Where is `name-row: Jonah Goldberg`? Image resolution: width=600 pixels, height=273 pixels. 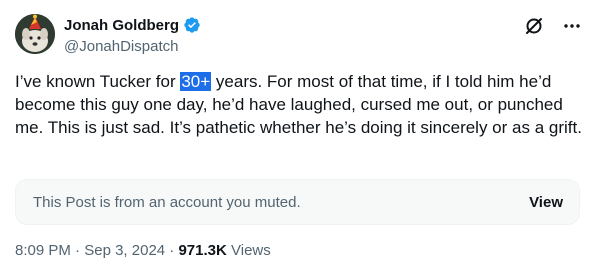 name-row: Jonah Goldberg is located at coordinates (132, 25).